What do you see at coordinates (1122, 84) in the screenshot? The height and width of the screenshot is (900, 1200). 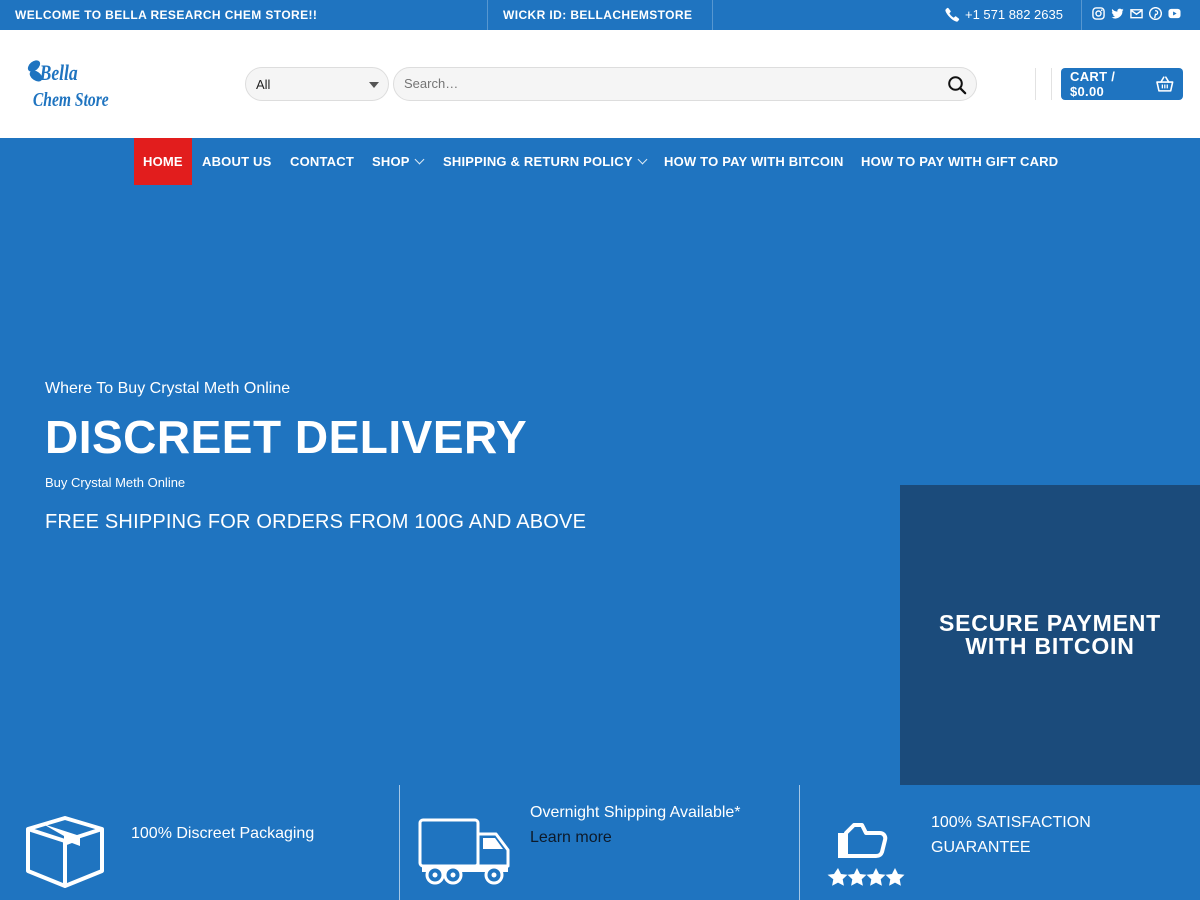 I see `cart-button: CART / $0.00` at bounding box center [1122, 84].